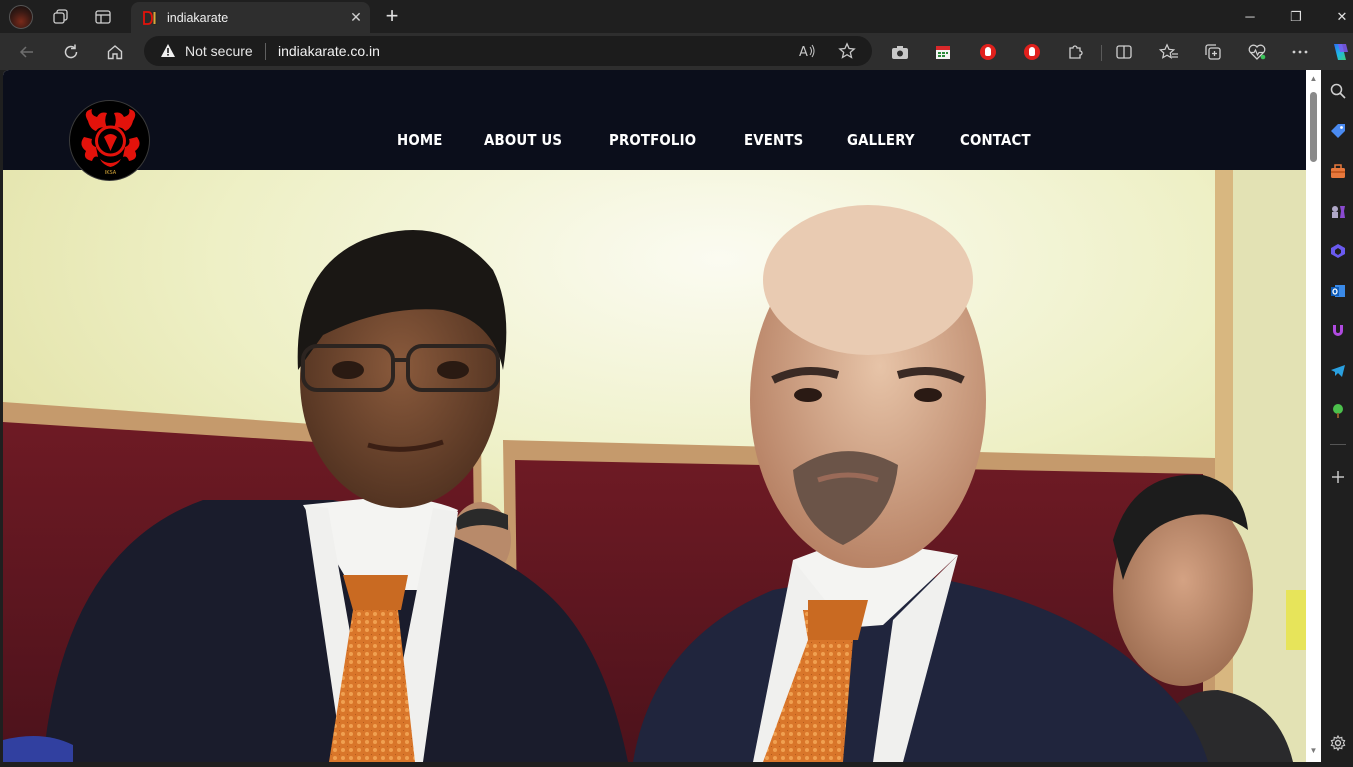 The width and height of the screenshot is (1353, 767). What do you see at coordinates (1313, 78) in the screenshot?
I see `scroll-up-icon: ▲` at bounding box center [1313, 78].